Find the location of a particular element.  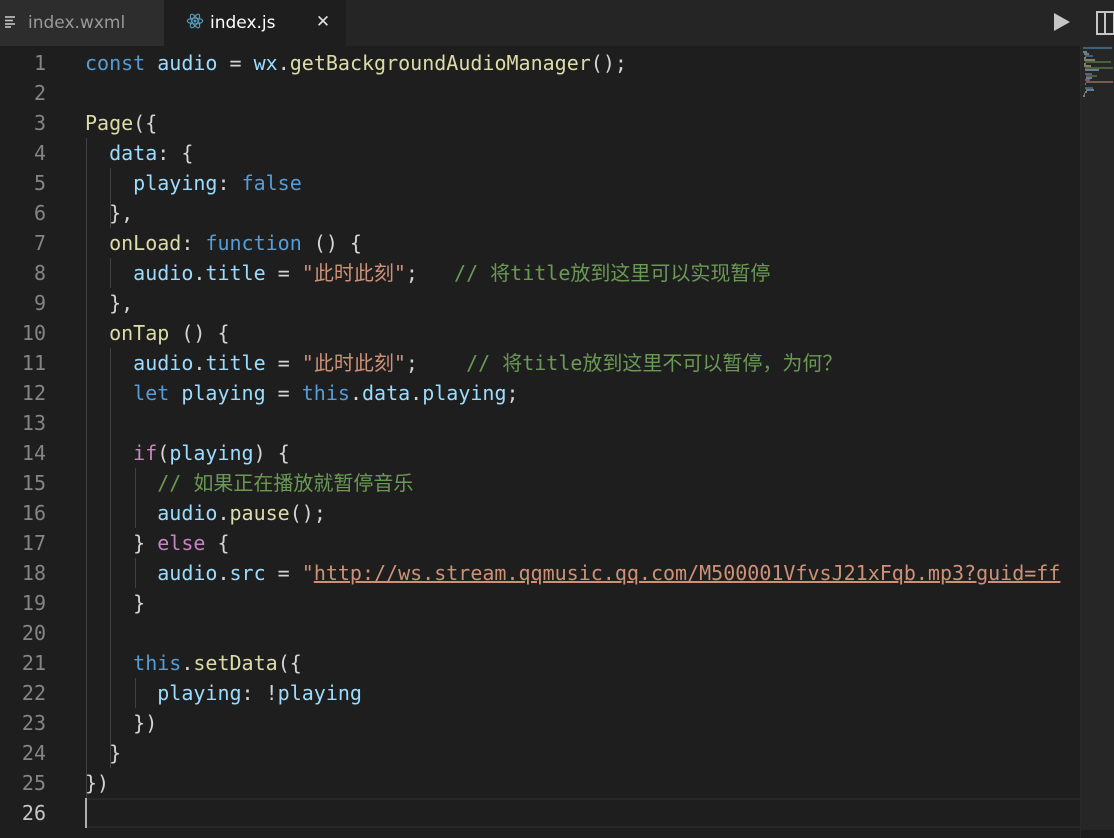

close-icon: ✕ is located at coordinates (323, 22).